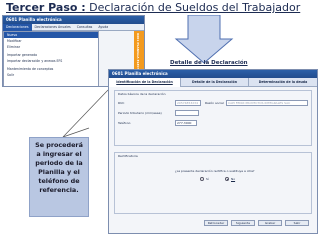  What do you see at coordinates (145, 82) in the screenshot?
I see `tab-identificacion: Identificación de la Declaración` at bounding box center [145, 82].